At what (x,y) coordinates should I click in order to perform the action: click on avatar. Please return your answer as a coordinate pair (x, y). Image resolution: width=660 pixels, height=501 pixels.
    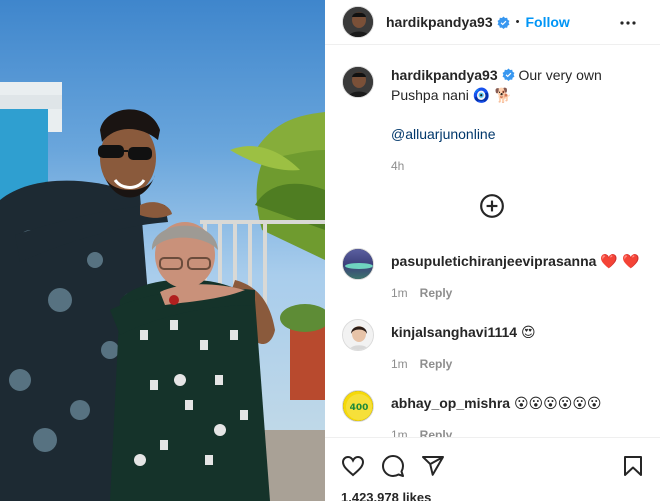
    Looking at the image, I should click on (358, 22).